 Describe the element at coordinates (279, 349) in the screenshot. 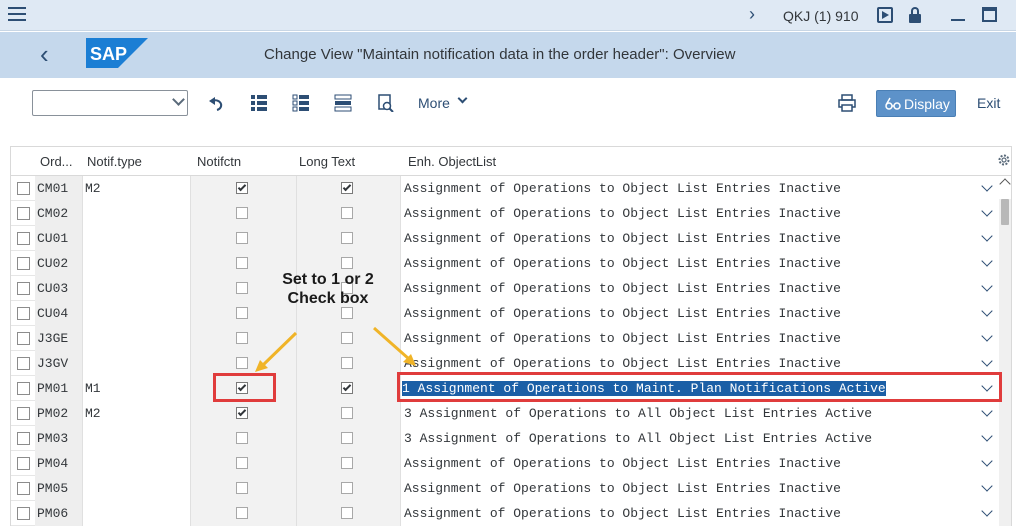

I see `arrow-to-checkbox` at that location.